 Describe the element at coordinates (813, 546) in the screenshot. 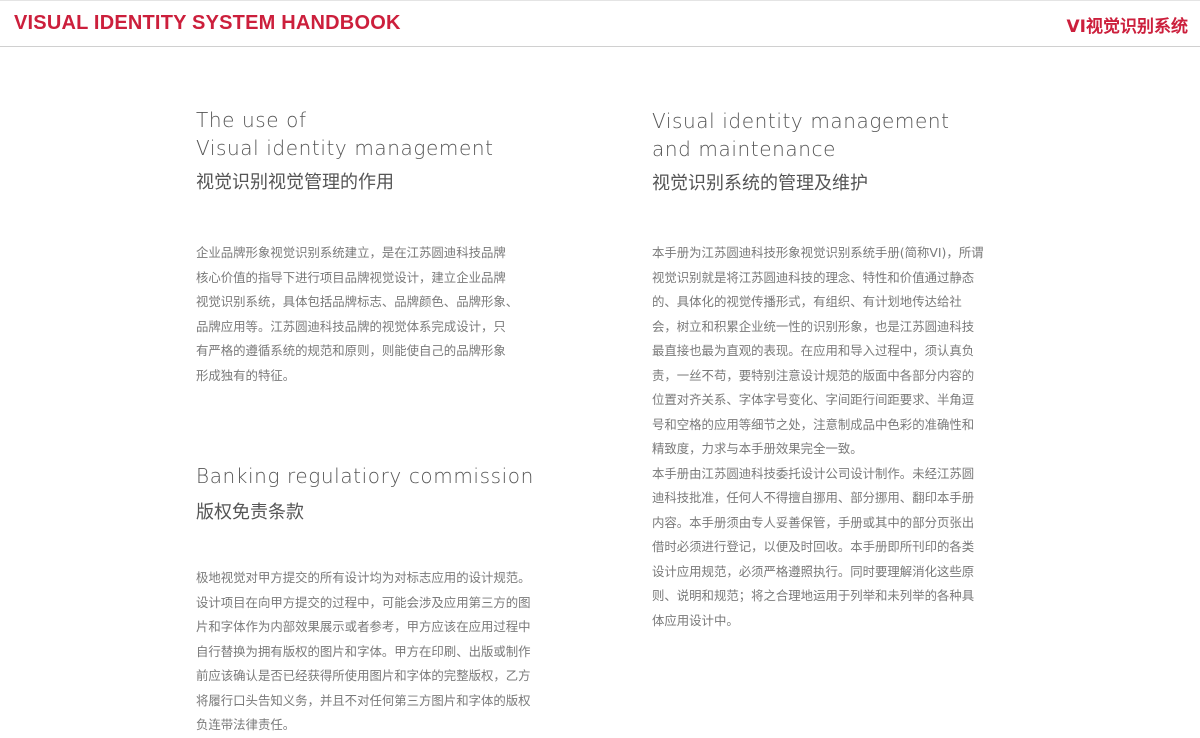

I see `body-line: 借时必须进行登记，以便及时回收。本手册即所刊印的各类` at that location.